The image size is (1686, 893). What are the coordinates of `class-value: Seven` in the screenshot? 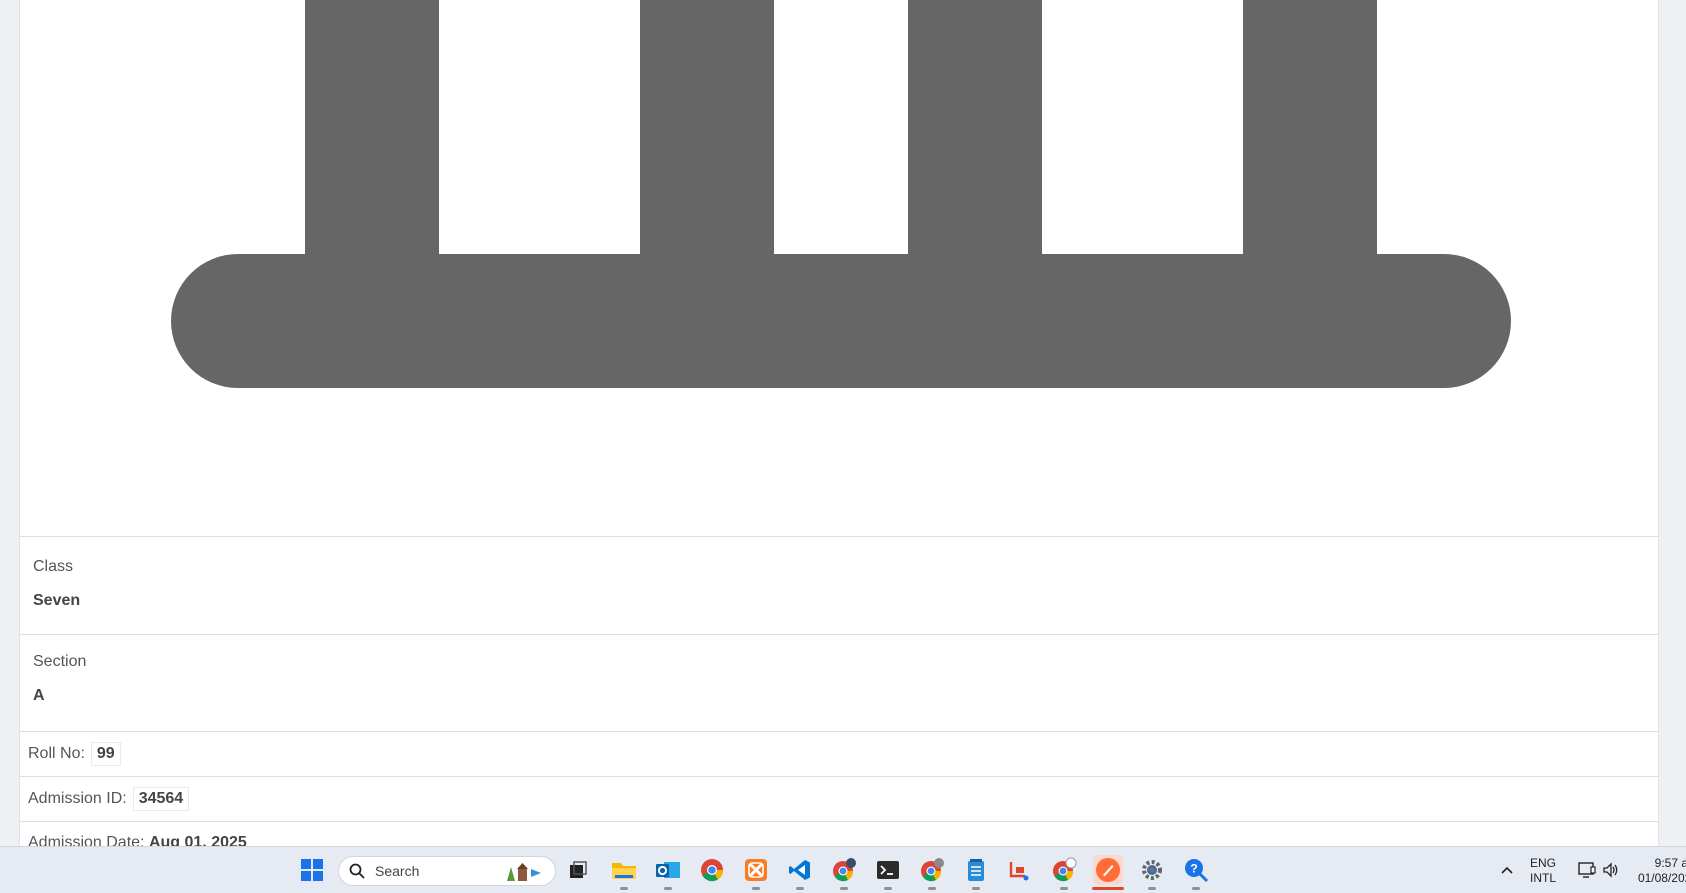 It's located at (57, 600).